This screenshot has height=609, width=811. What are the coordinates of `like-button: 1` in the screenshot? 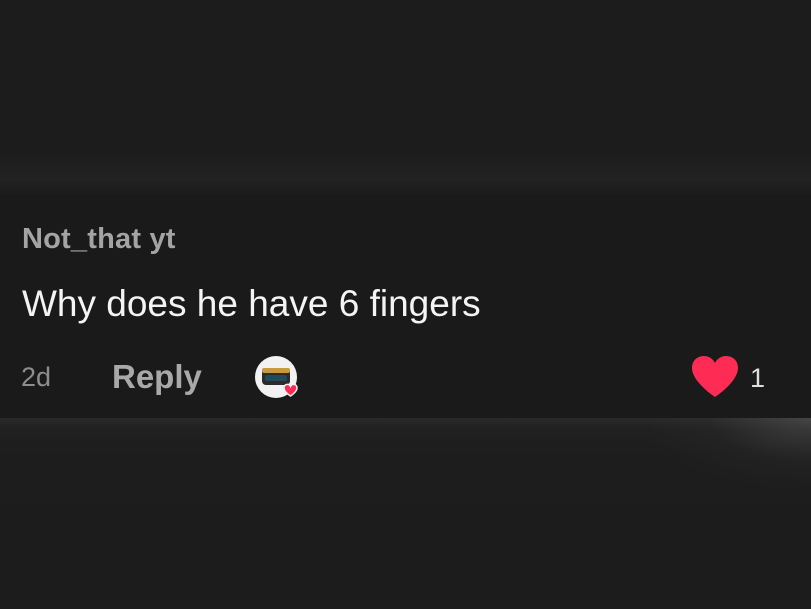 It's located at (735, 378).